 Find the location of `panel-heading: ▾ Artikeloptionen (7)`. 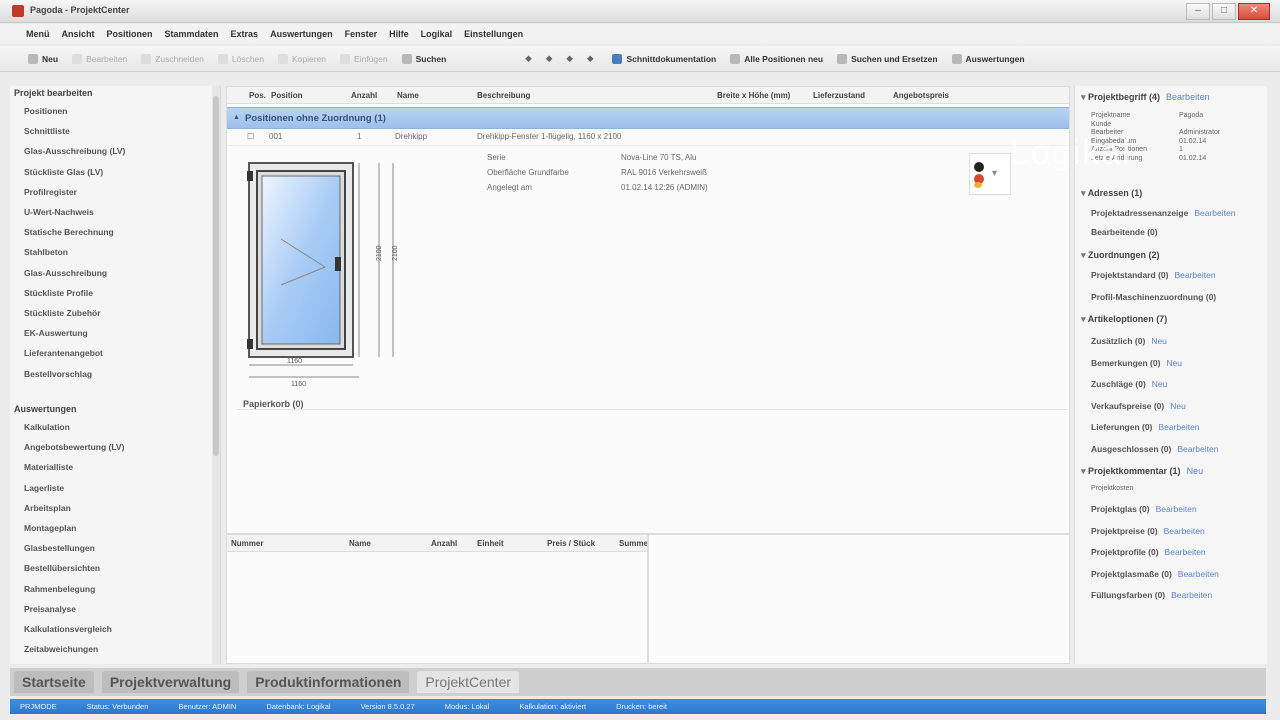

panel-heading: ▾ Artikeloptionen (7) is located at coordinates (1124, 319).